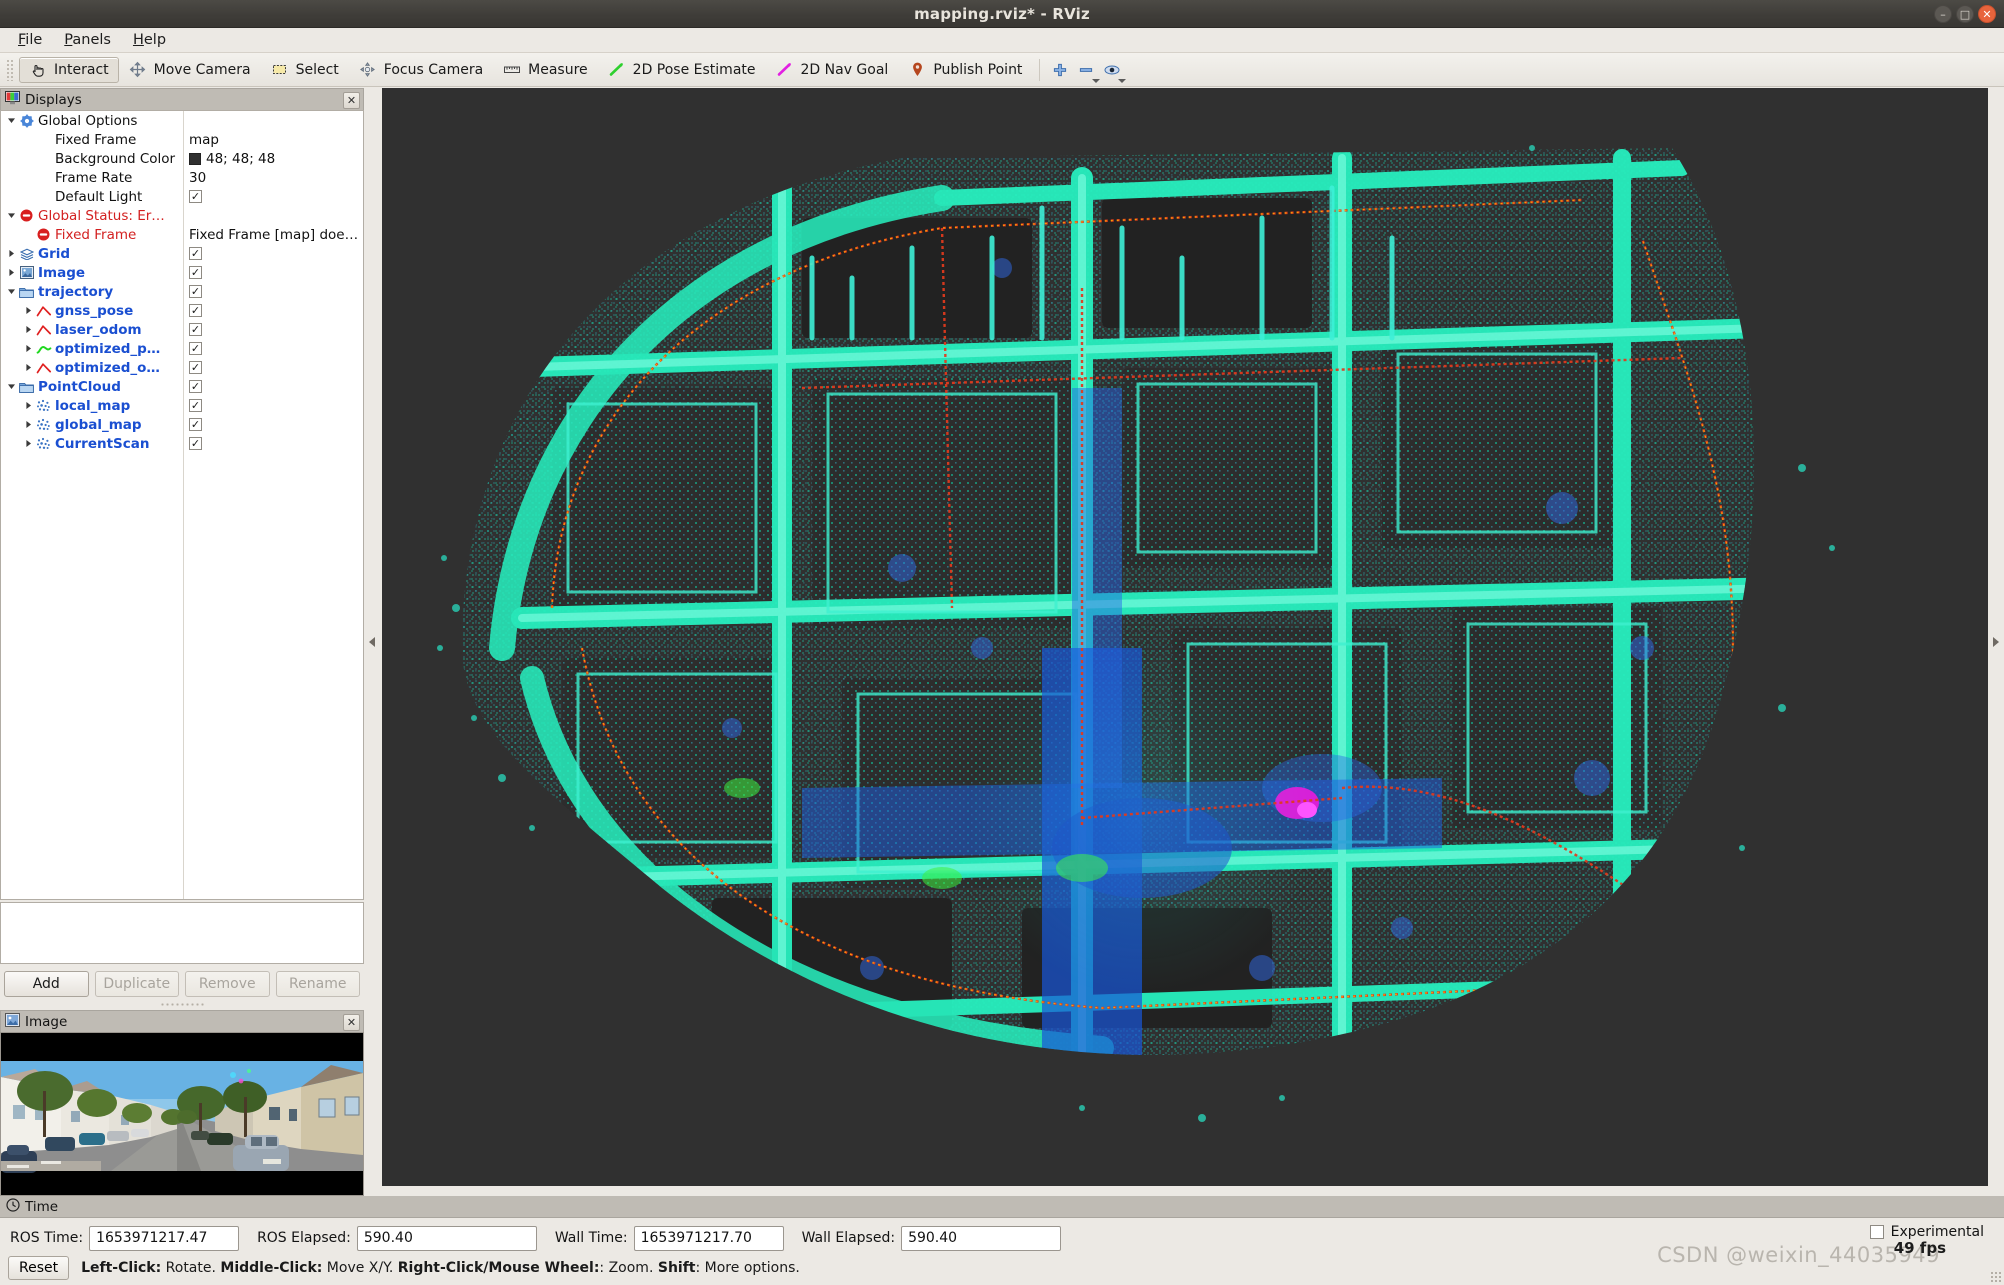  Describe the element at coordinates (149, 40) in the screenshot. I see `menu-help: Help` at that location.